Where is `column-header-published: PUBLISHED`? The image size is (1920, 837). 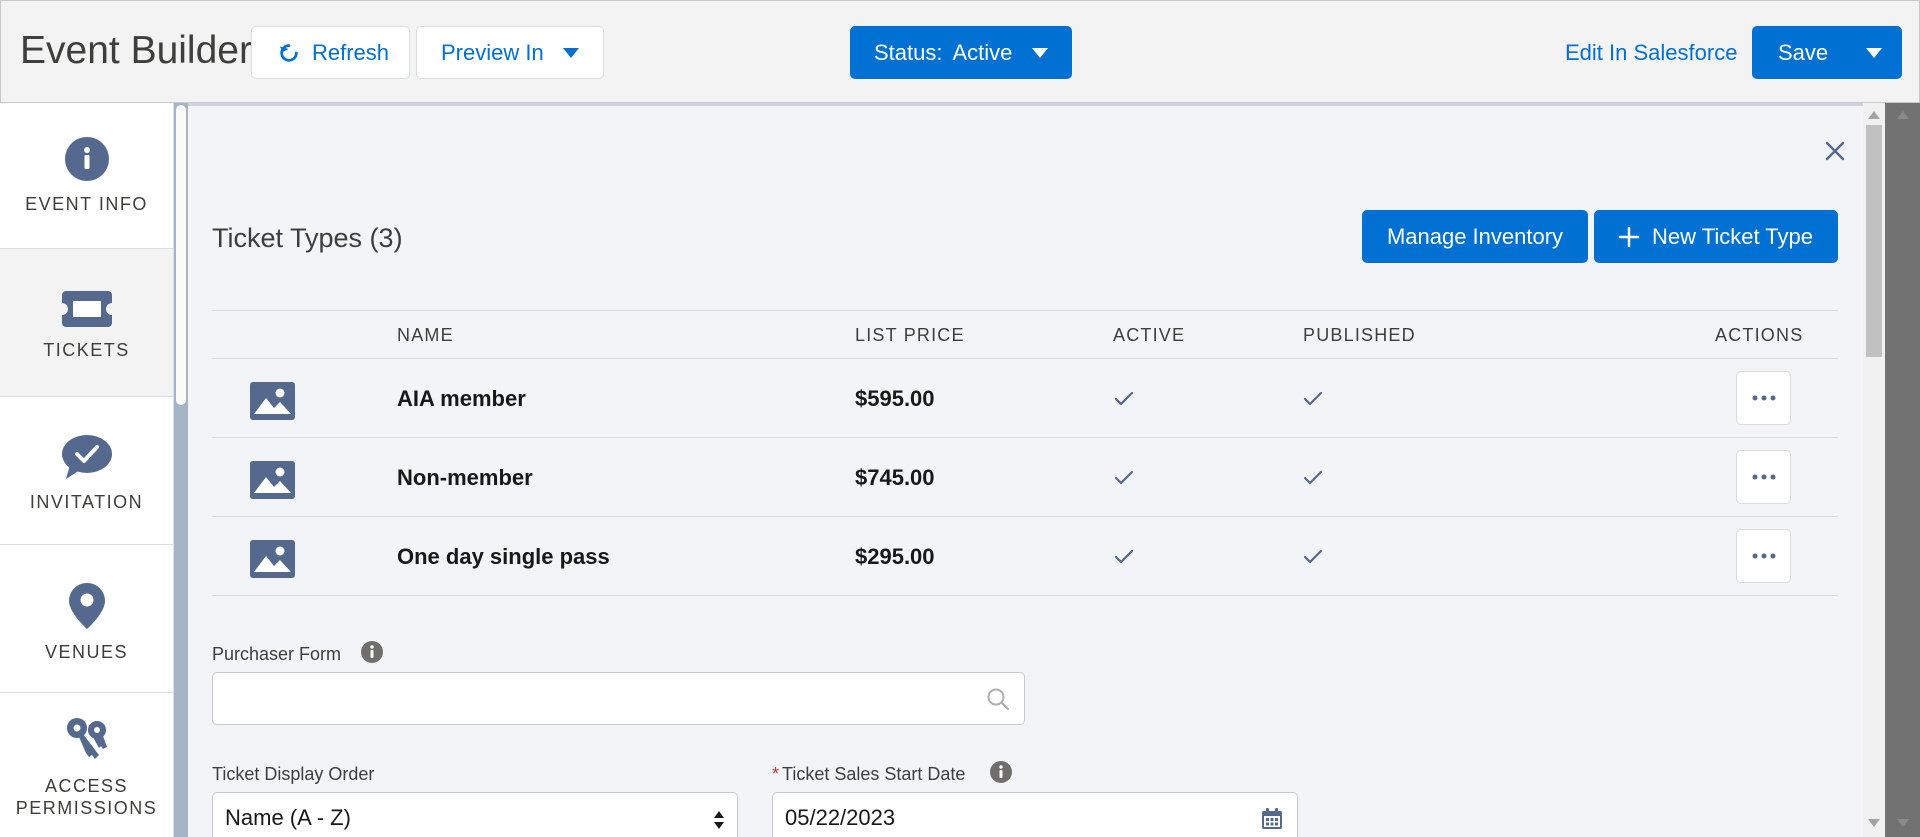 column-header-published: PUBLISHED is located at coordinates (1359, 335).